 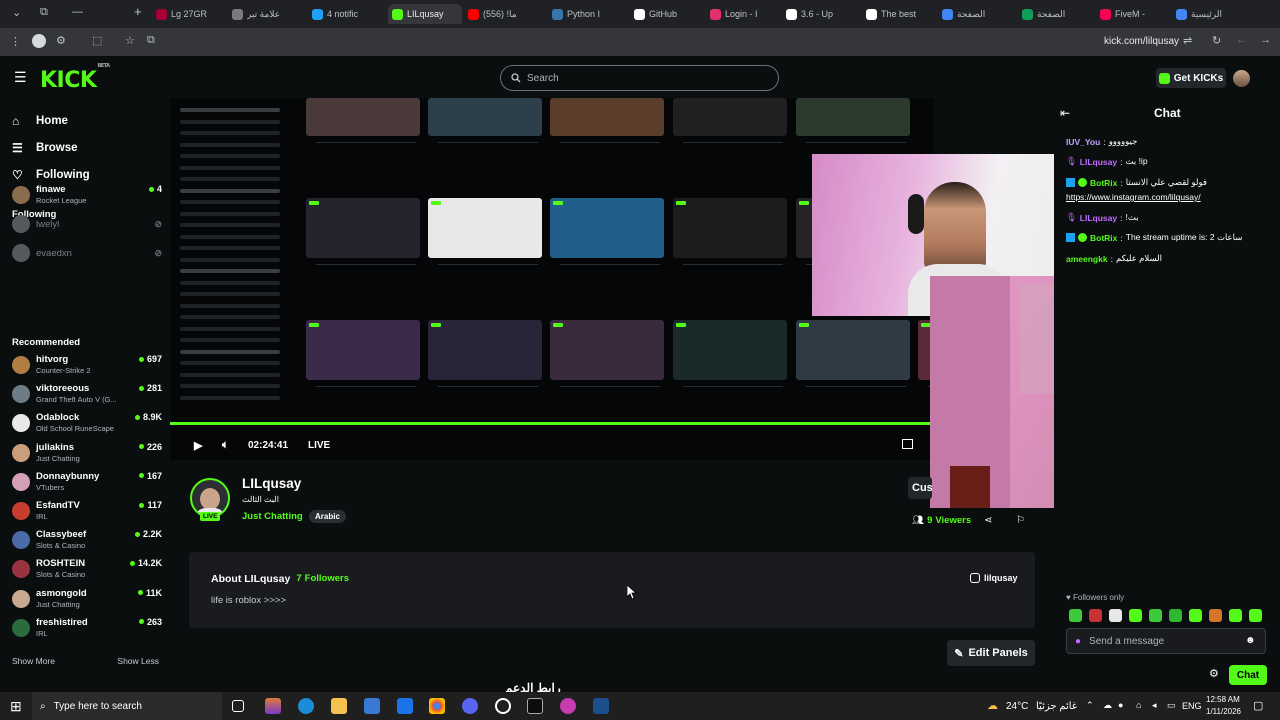 What do you see at coordinates (1250, 640) in the screenshot?
I see `emoji-icon: ☻` at bounding box center [1250, 640].